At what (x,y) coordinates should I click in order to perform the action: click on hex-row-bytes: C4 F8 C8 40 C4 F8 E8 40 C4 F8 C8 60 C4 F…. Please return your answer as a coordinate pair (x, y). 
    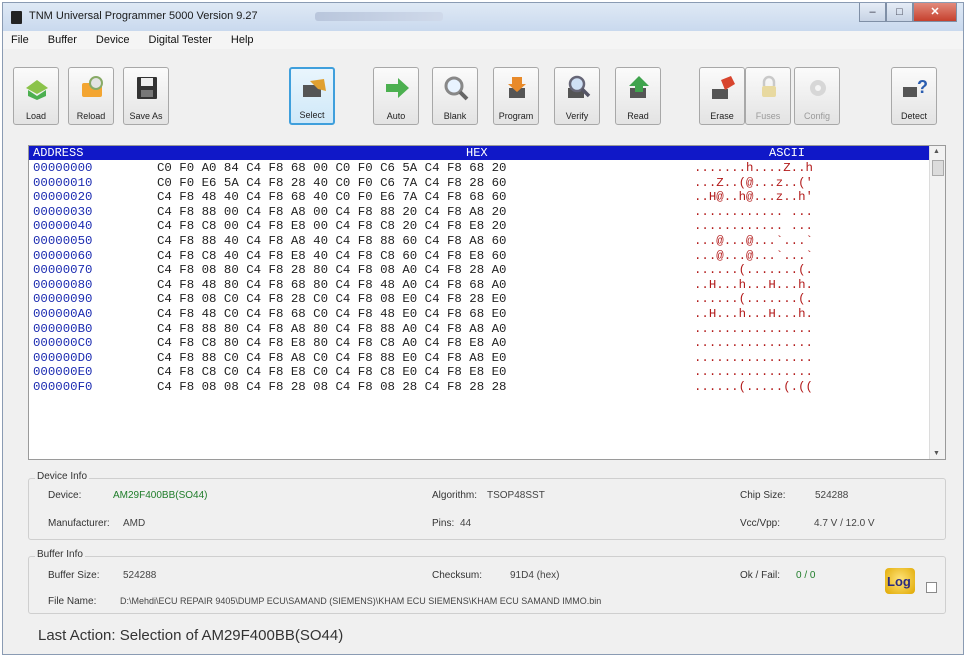
    Looking at the image, I should click on (331, 256).